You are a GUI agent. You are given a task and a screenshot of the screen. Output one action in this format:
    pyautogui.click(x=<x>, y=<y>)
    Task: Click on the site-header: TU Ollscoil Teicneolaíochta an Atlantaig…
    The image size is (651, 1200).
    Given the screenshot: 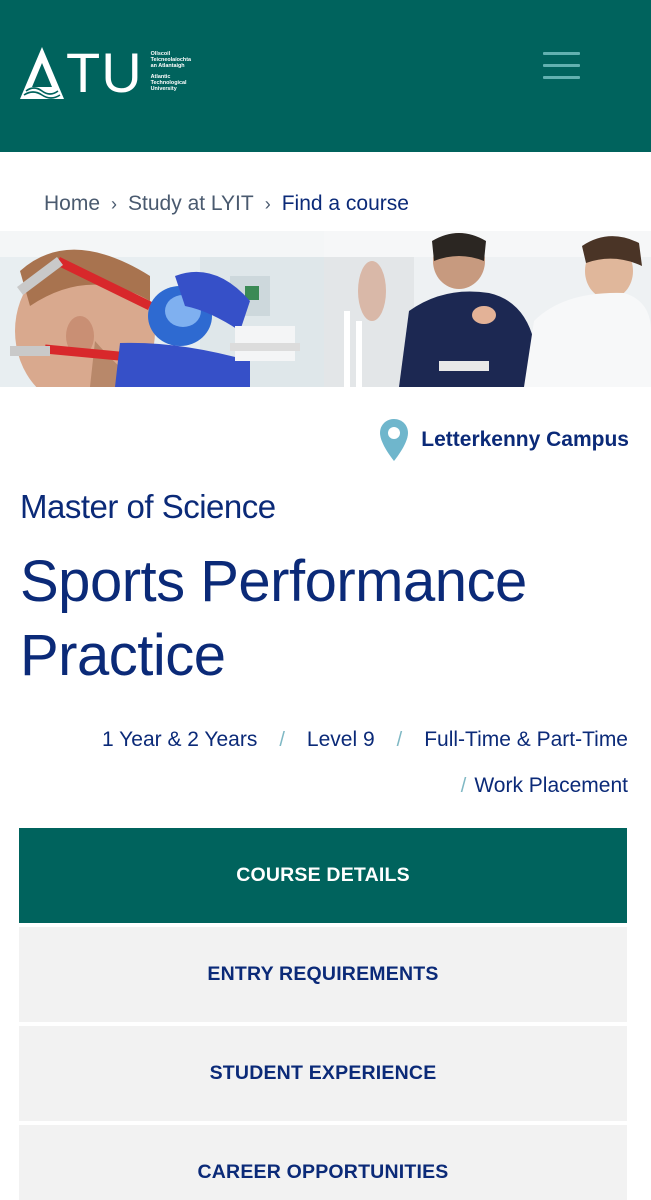 What is the action you would take?
    pyautogui.click(x=325, y=76)
    